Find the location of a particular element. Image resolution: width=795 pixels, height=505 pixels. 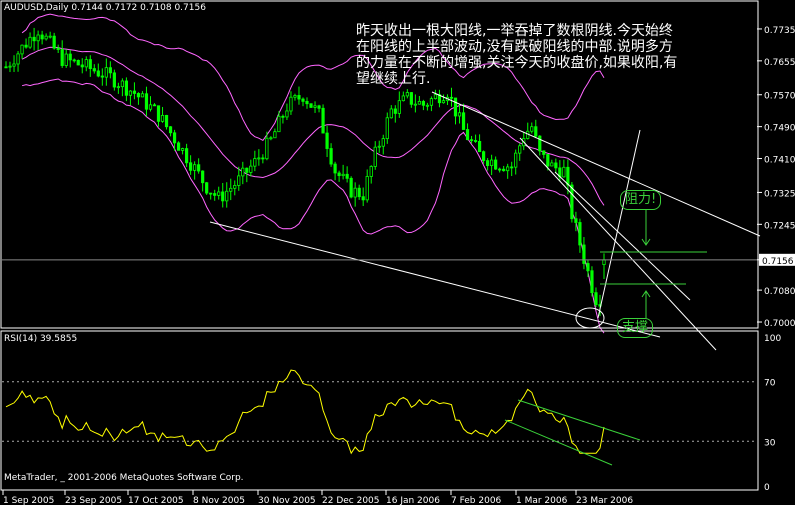

time-label: 1 Mar 2006 is located at coordinates (542, 500).